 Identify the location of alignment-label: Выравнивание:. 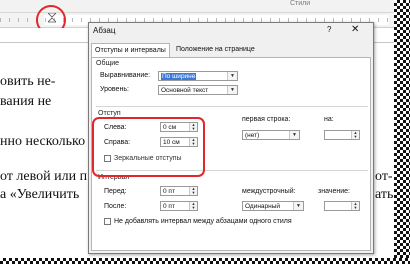
(125, 75).